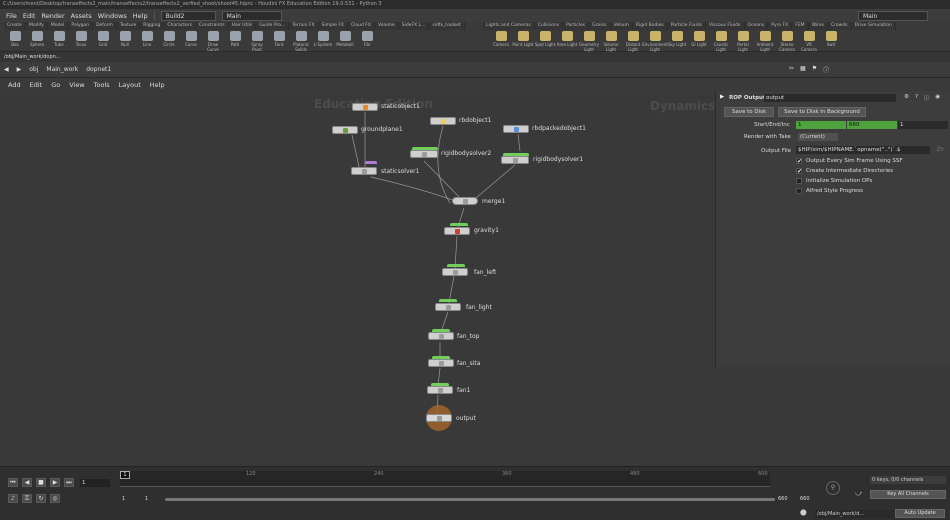 This screenshot has width=950, height=520. What do you see at coordinates (699, 41) in the screenshot?
I see `shelf-tool: GI Light` at bounding box center [699, 41].